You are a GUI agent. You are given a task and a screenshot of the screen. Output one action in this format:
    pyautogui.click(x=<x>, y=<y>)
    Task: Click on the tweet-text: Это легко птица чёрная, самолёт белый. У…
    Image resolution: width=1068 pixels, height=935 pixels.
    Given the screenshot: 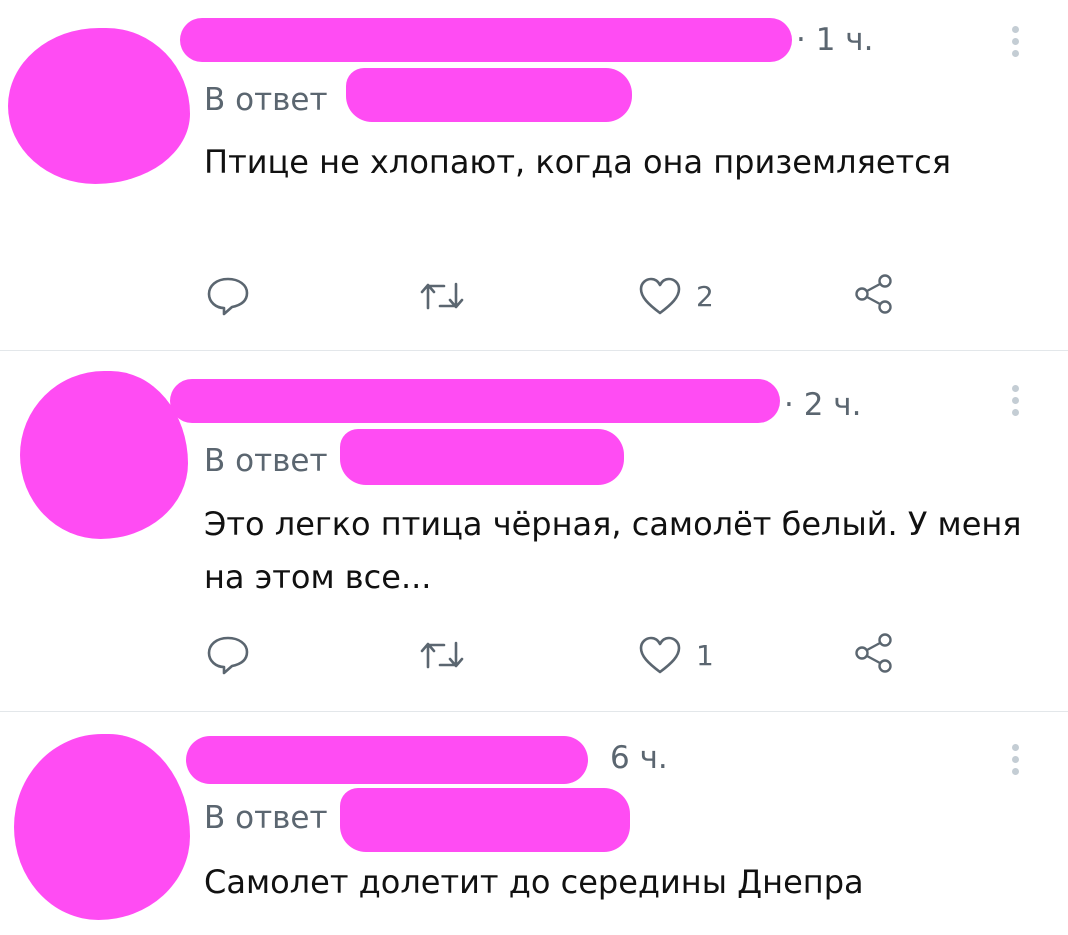 What is the action you would take?
    pyautogui.click(x=613, y=550)
    